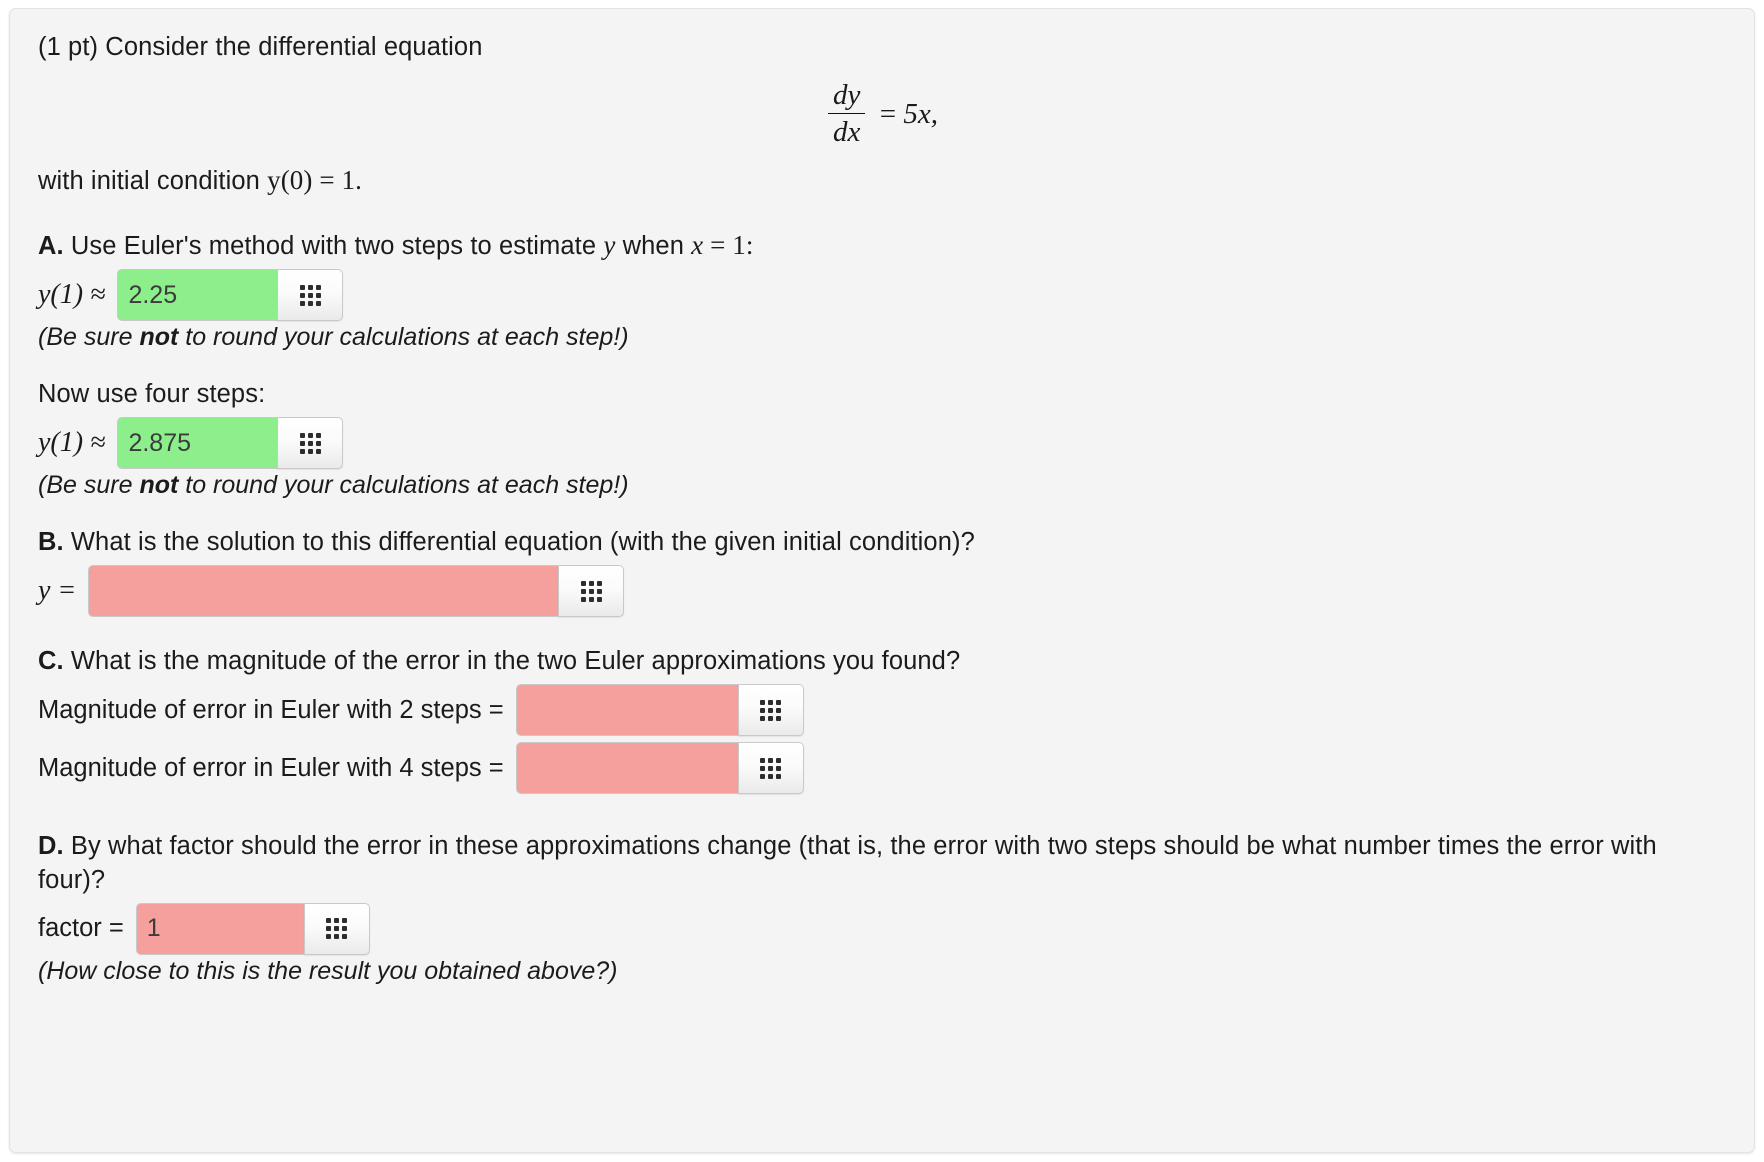 Image resolution: width=1764 pixels, height=1162 pixels. I want to click on part-b-answer-row: y =, so click(883, 591).